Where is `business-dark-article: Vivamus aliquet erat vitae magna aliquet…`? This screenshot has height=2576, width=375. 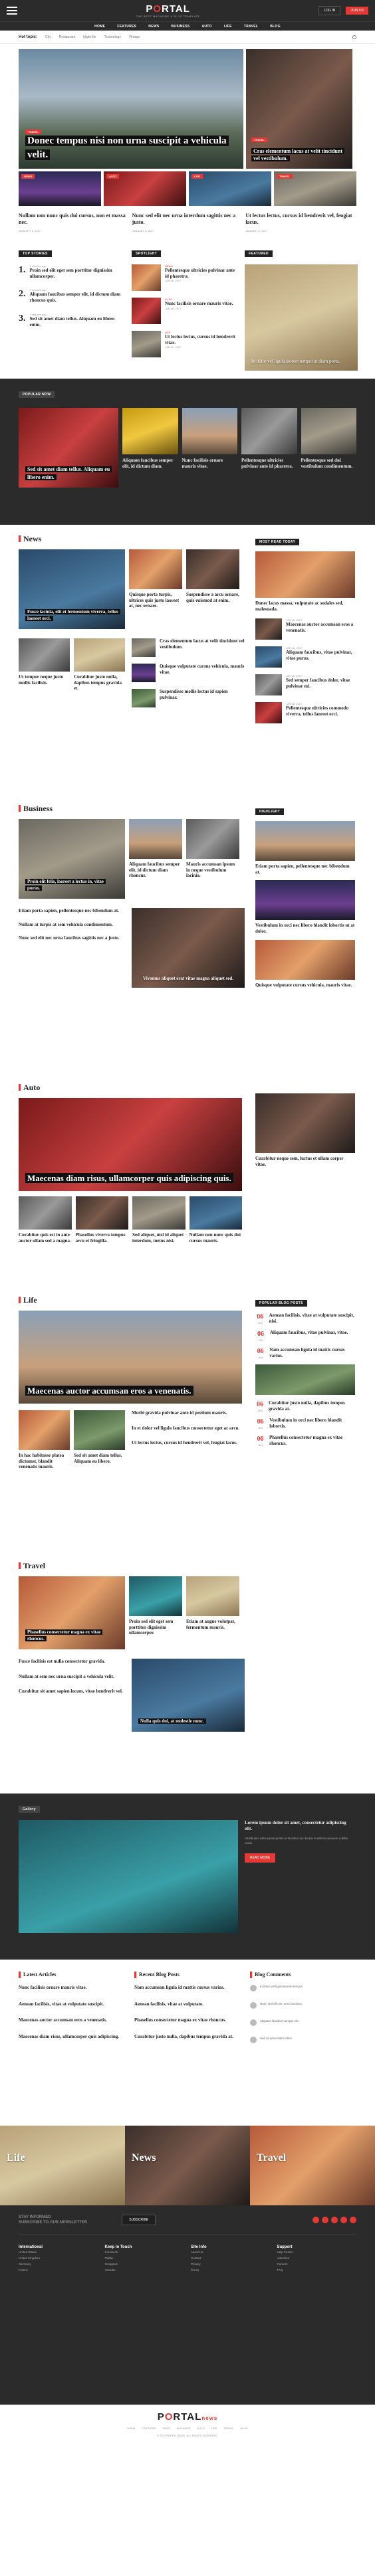 business-dark-article: Vivamus aliquet erat vitae magna aliquet… is located at coordinates (188, 947).